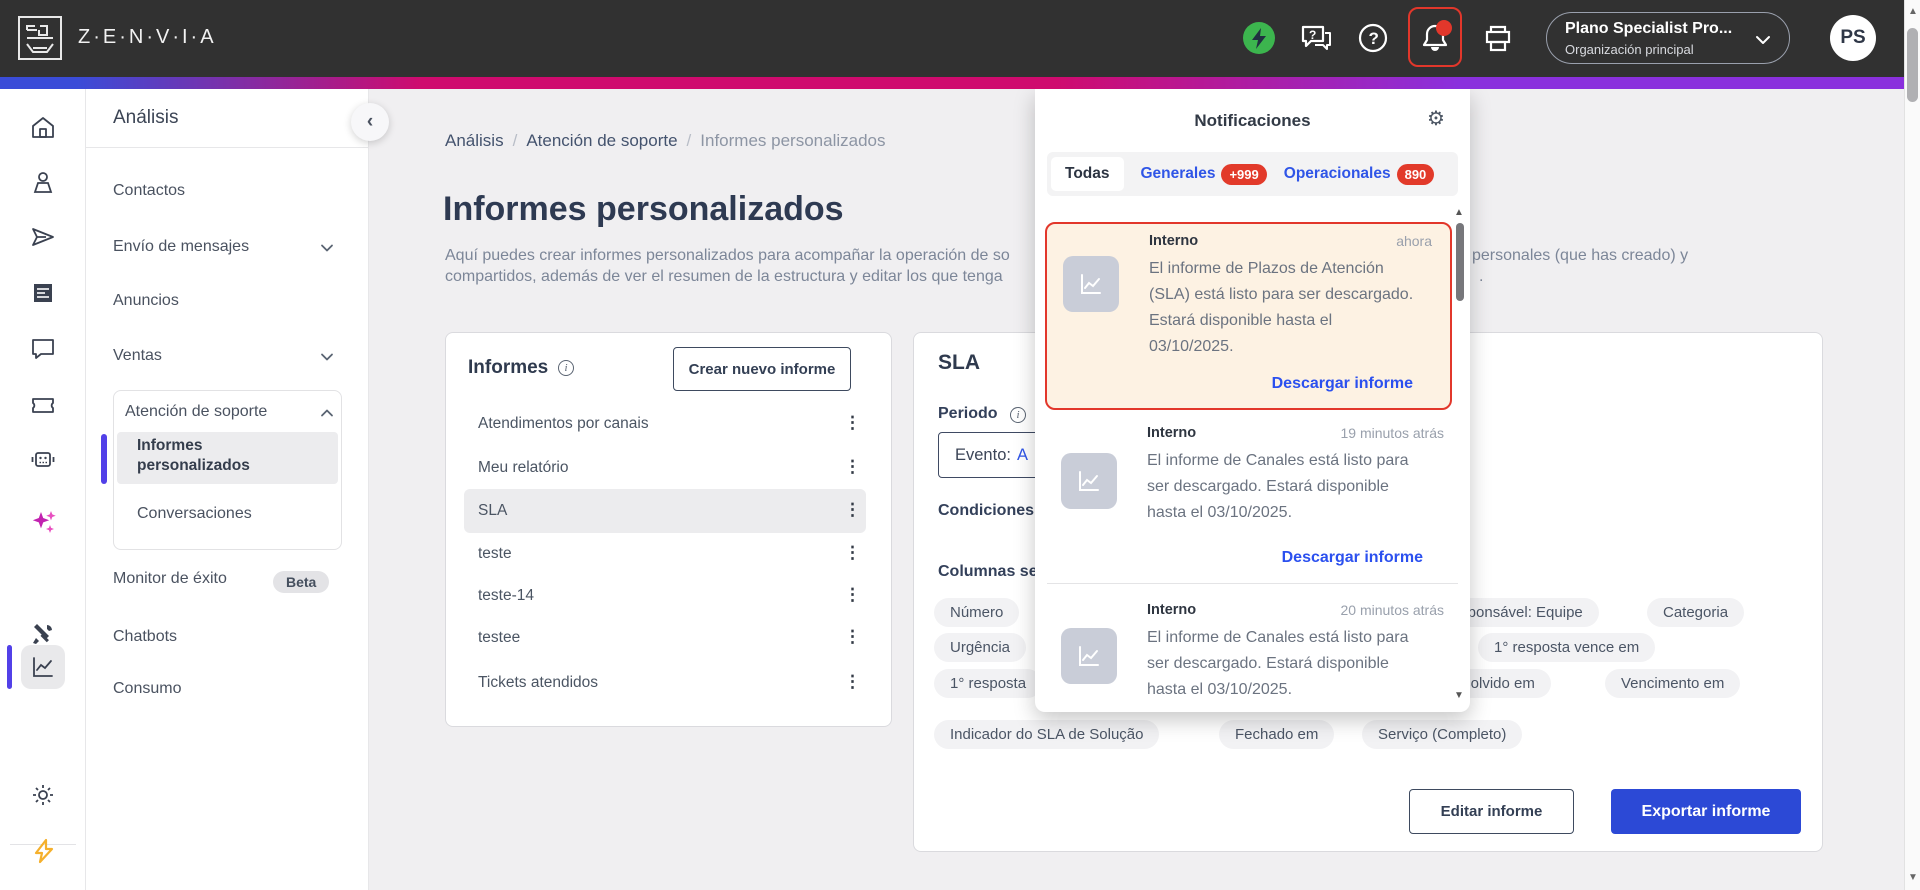  What do you see at coordinates (9, 667) in the screenshot?
I see `rail-active-indicator` at bounding box center [9, 667].